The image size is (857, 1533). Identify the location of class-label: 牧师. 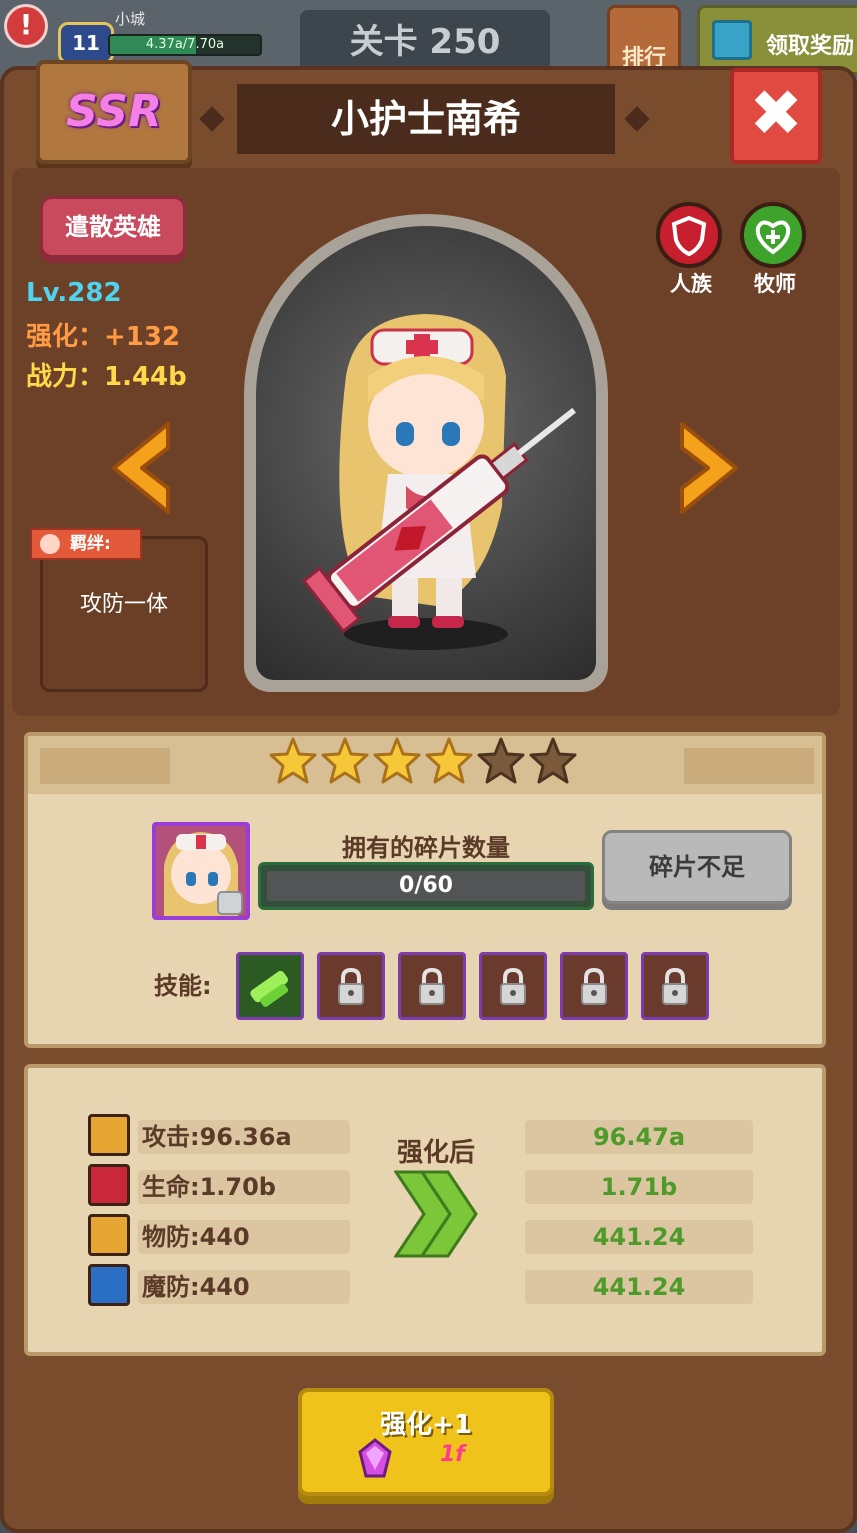
(775, 284).